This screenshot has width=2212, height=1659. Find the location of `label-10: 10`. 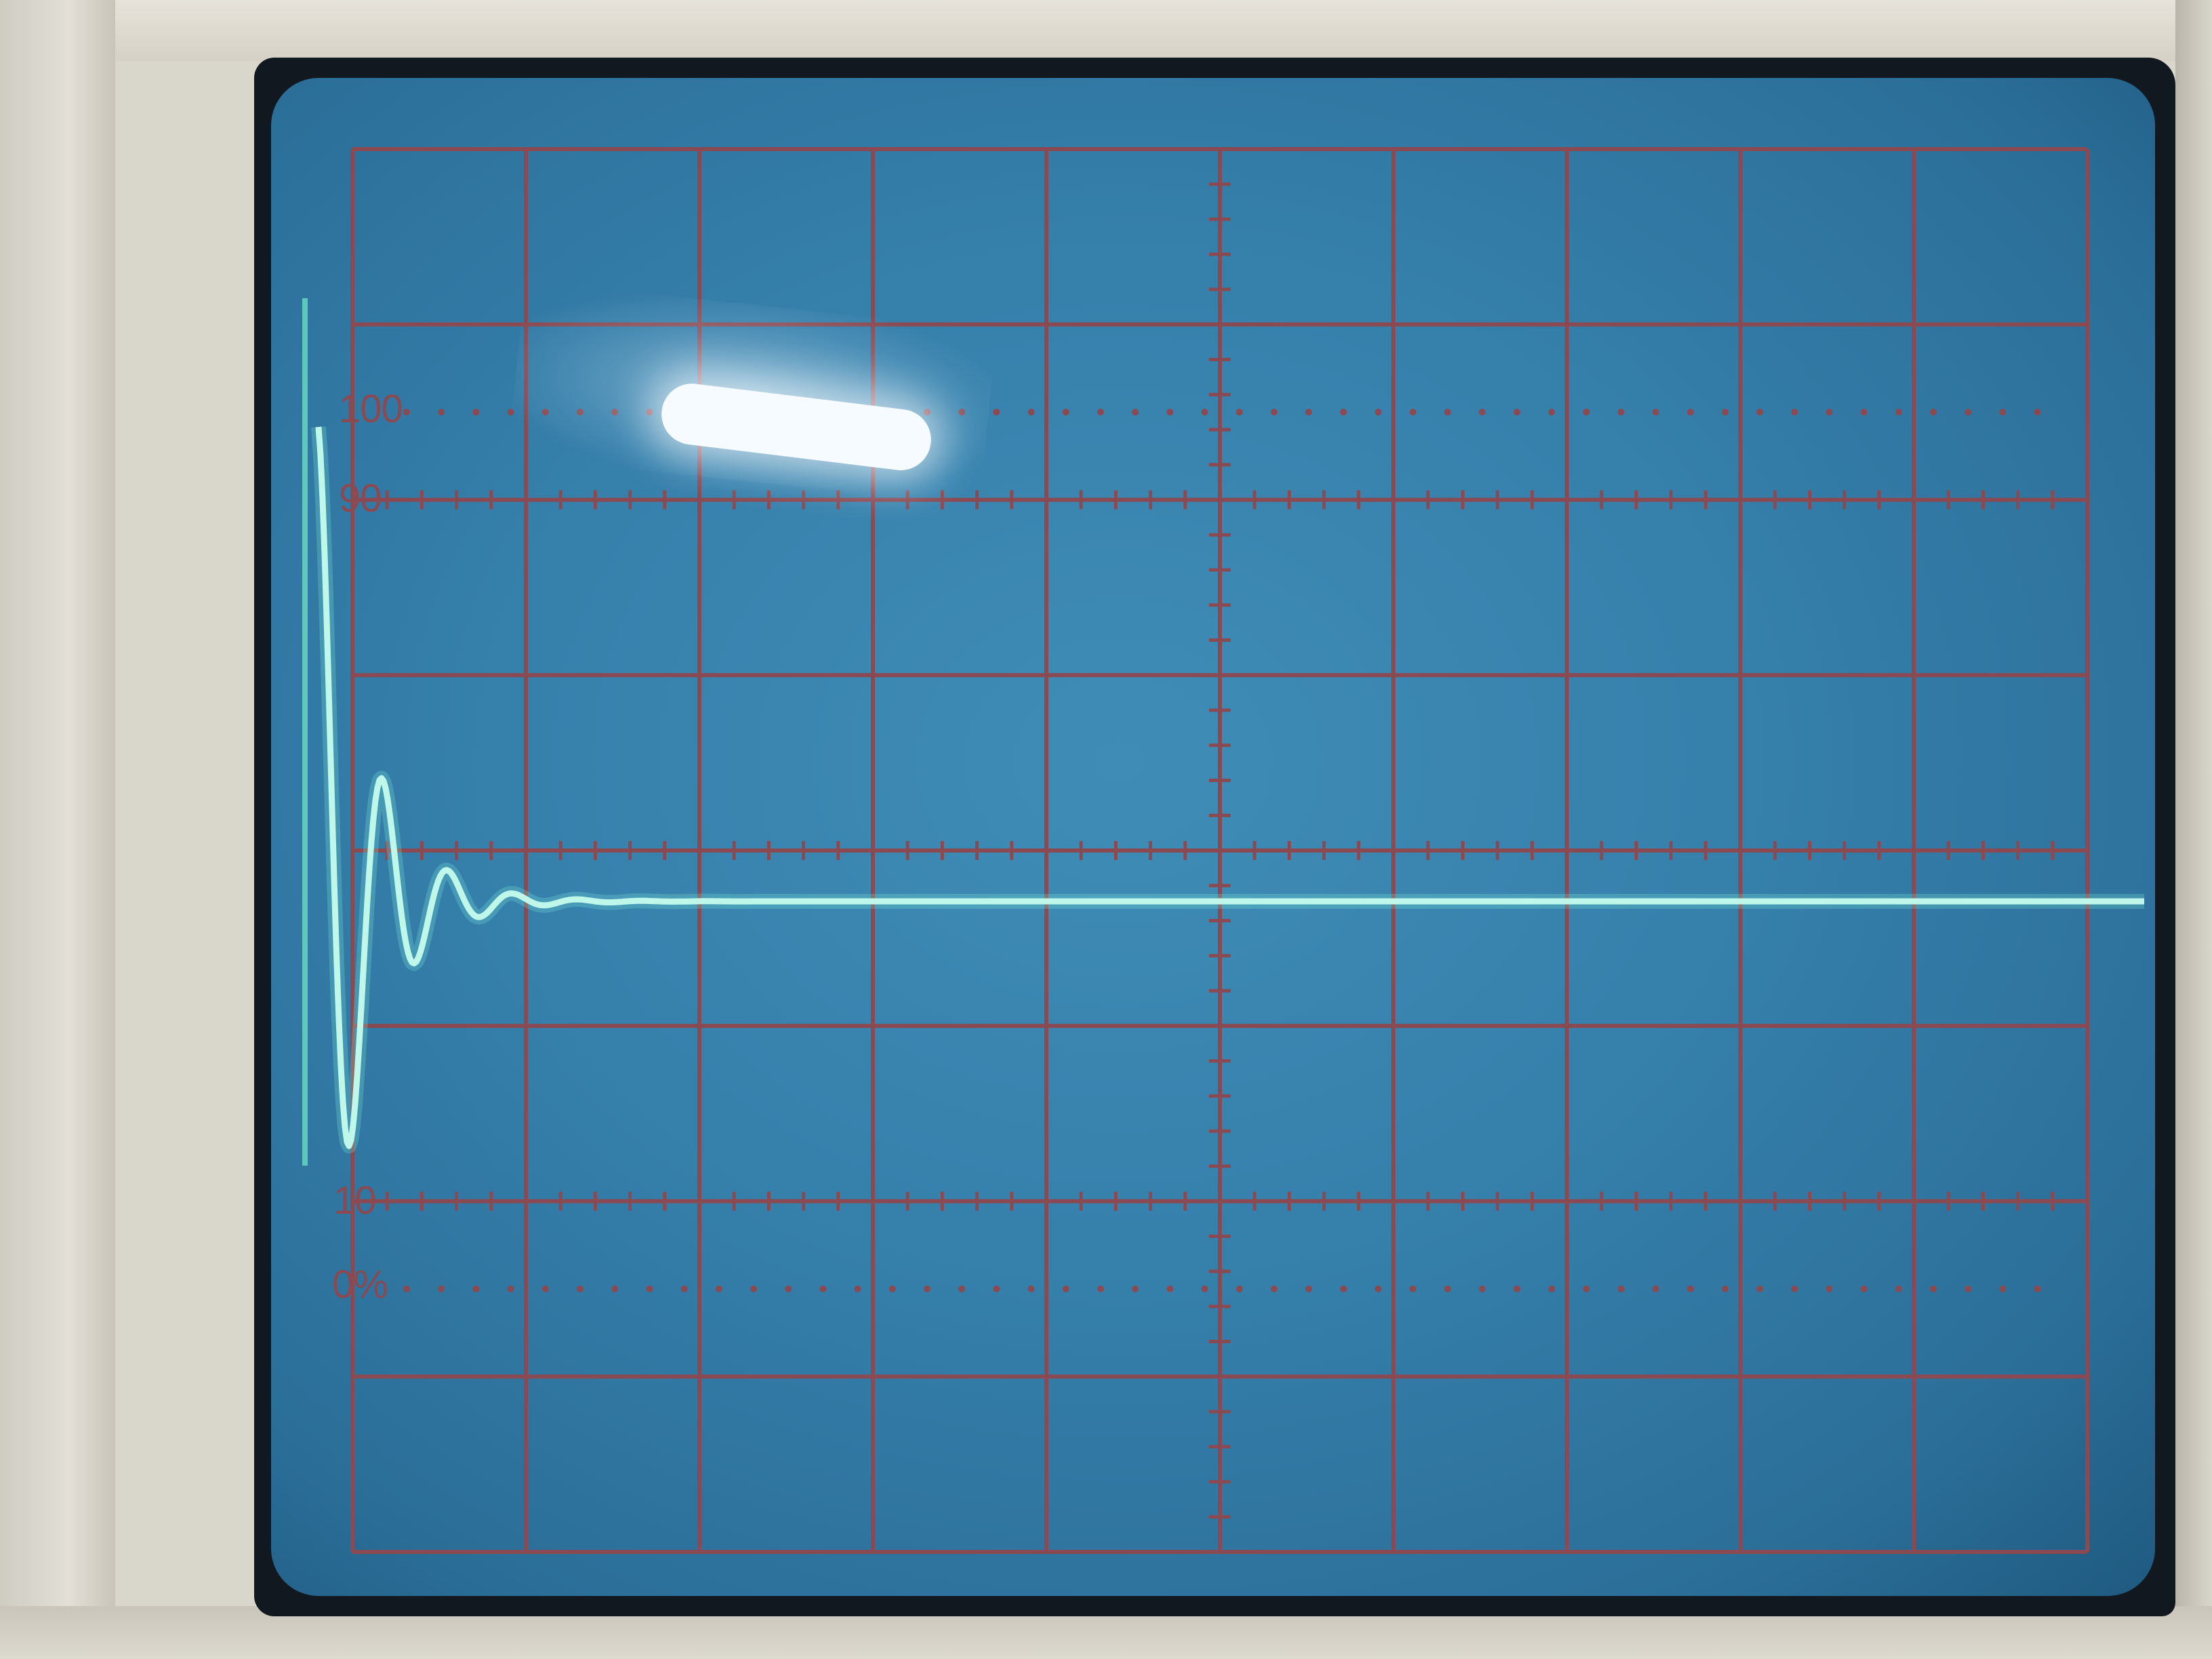

label-10: 10 is located at coordinates (355, 1201).